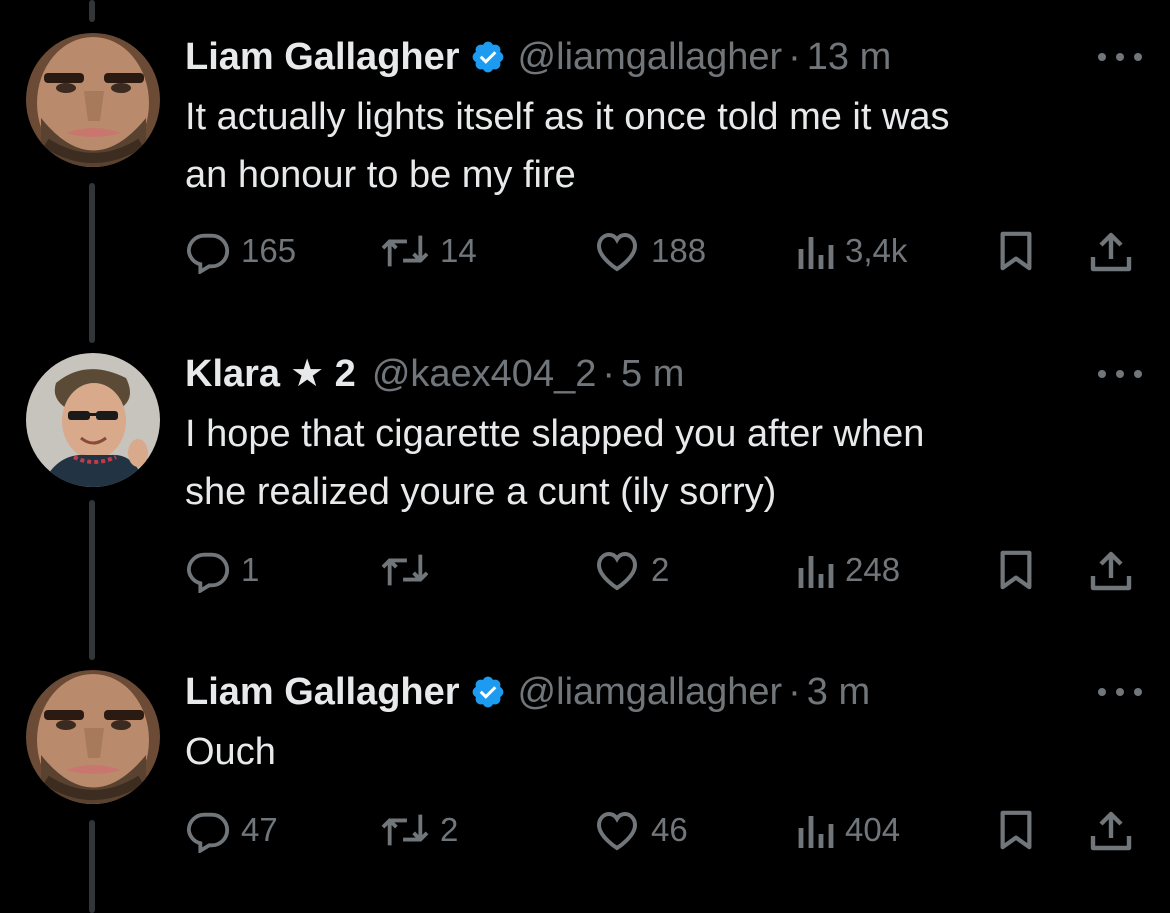 The width and height of the screenshot is (1170, 913). Describe the element at coordinates (232, 374) in the screenshot. I see `display-name: Klara` at that location.